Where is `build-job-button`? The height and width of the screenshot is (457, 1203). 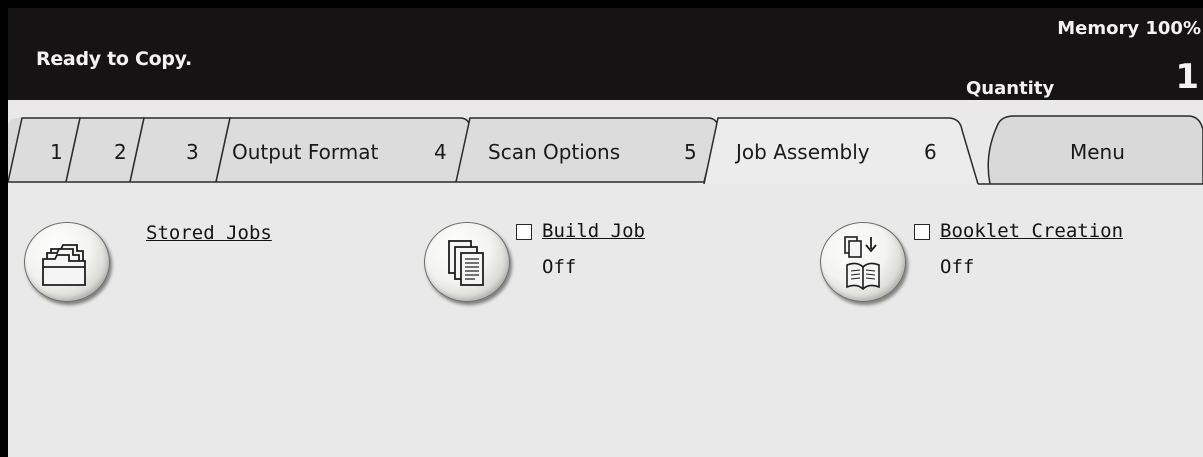 build-job-button is located at coordinates (467, 262).